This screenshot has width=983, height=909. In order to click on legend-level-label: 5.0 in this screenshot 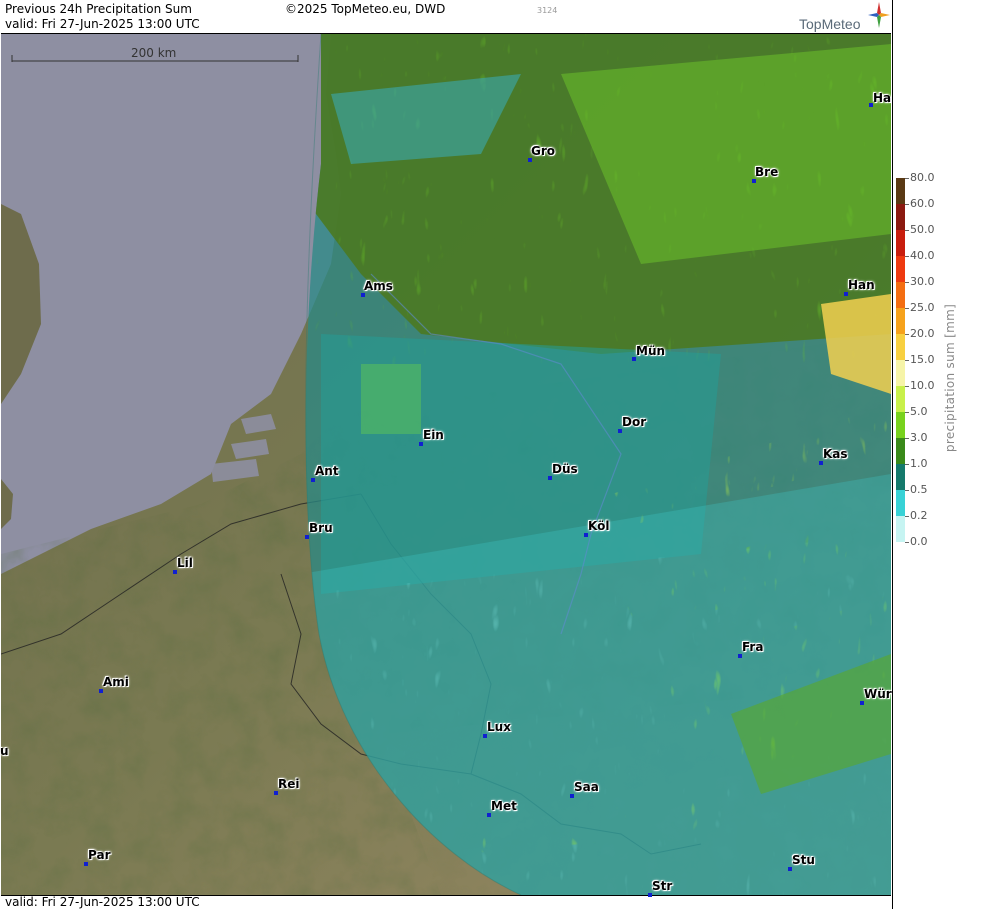, I will do `click(919, 411)`.